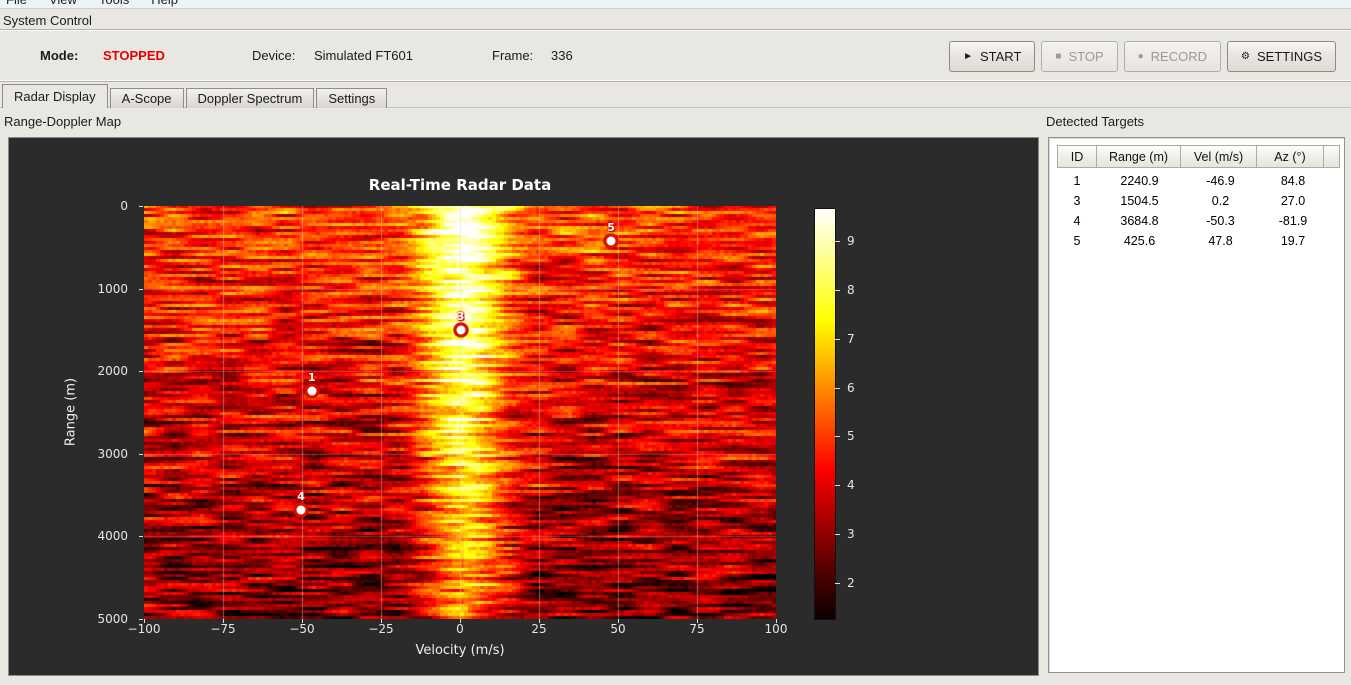  I want to click on chart-title: Real-Time Radar Data, so click(460, 185).